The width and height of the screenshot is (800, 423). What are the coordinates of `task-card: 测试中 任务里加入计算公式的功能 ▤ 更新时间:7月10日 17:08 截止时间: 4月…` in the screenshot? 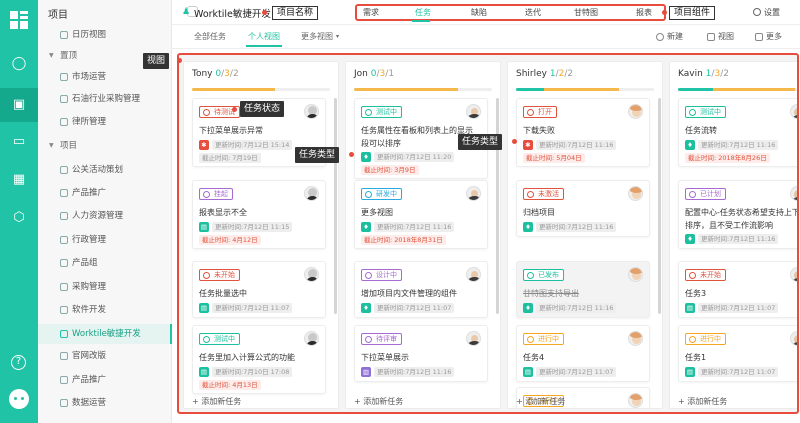 It's located at (259, 359).